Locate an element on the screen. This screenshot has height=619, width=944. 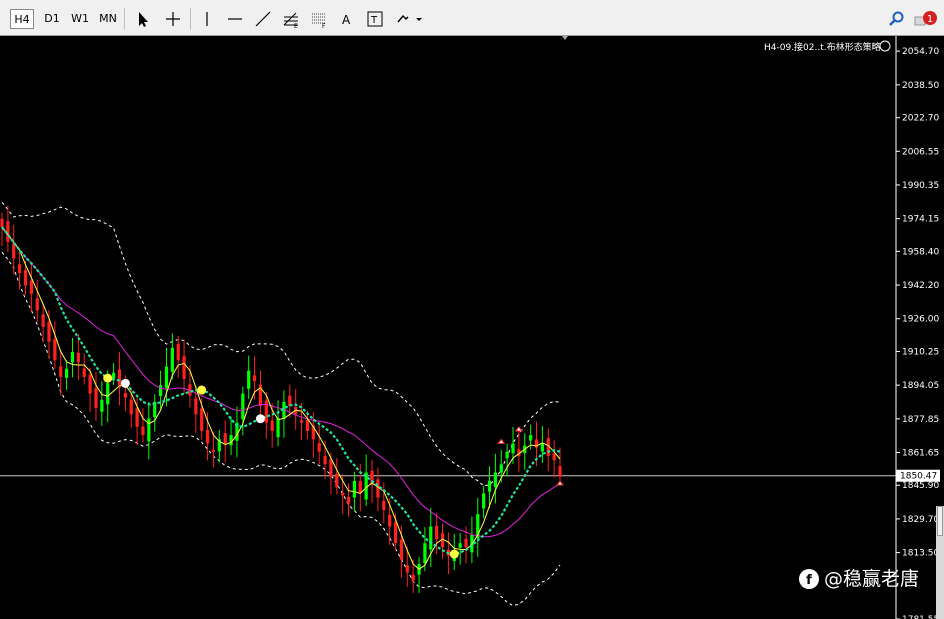
svg-text: A is located at coordinates (346, 20).